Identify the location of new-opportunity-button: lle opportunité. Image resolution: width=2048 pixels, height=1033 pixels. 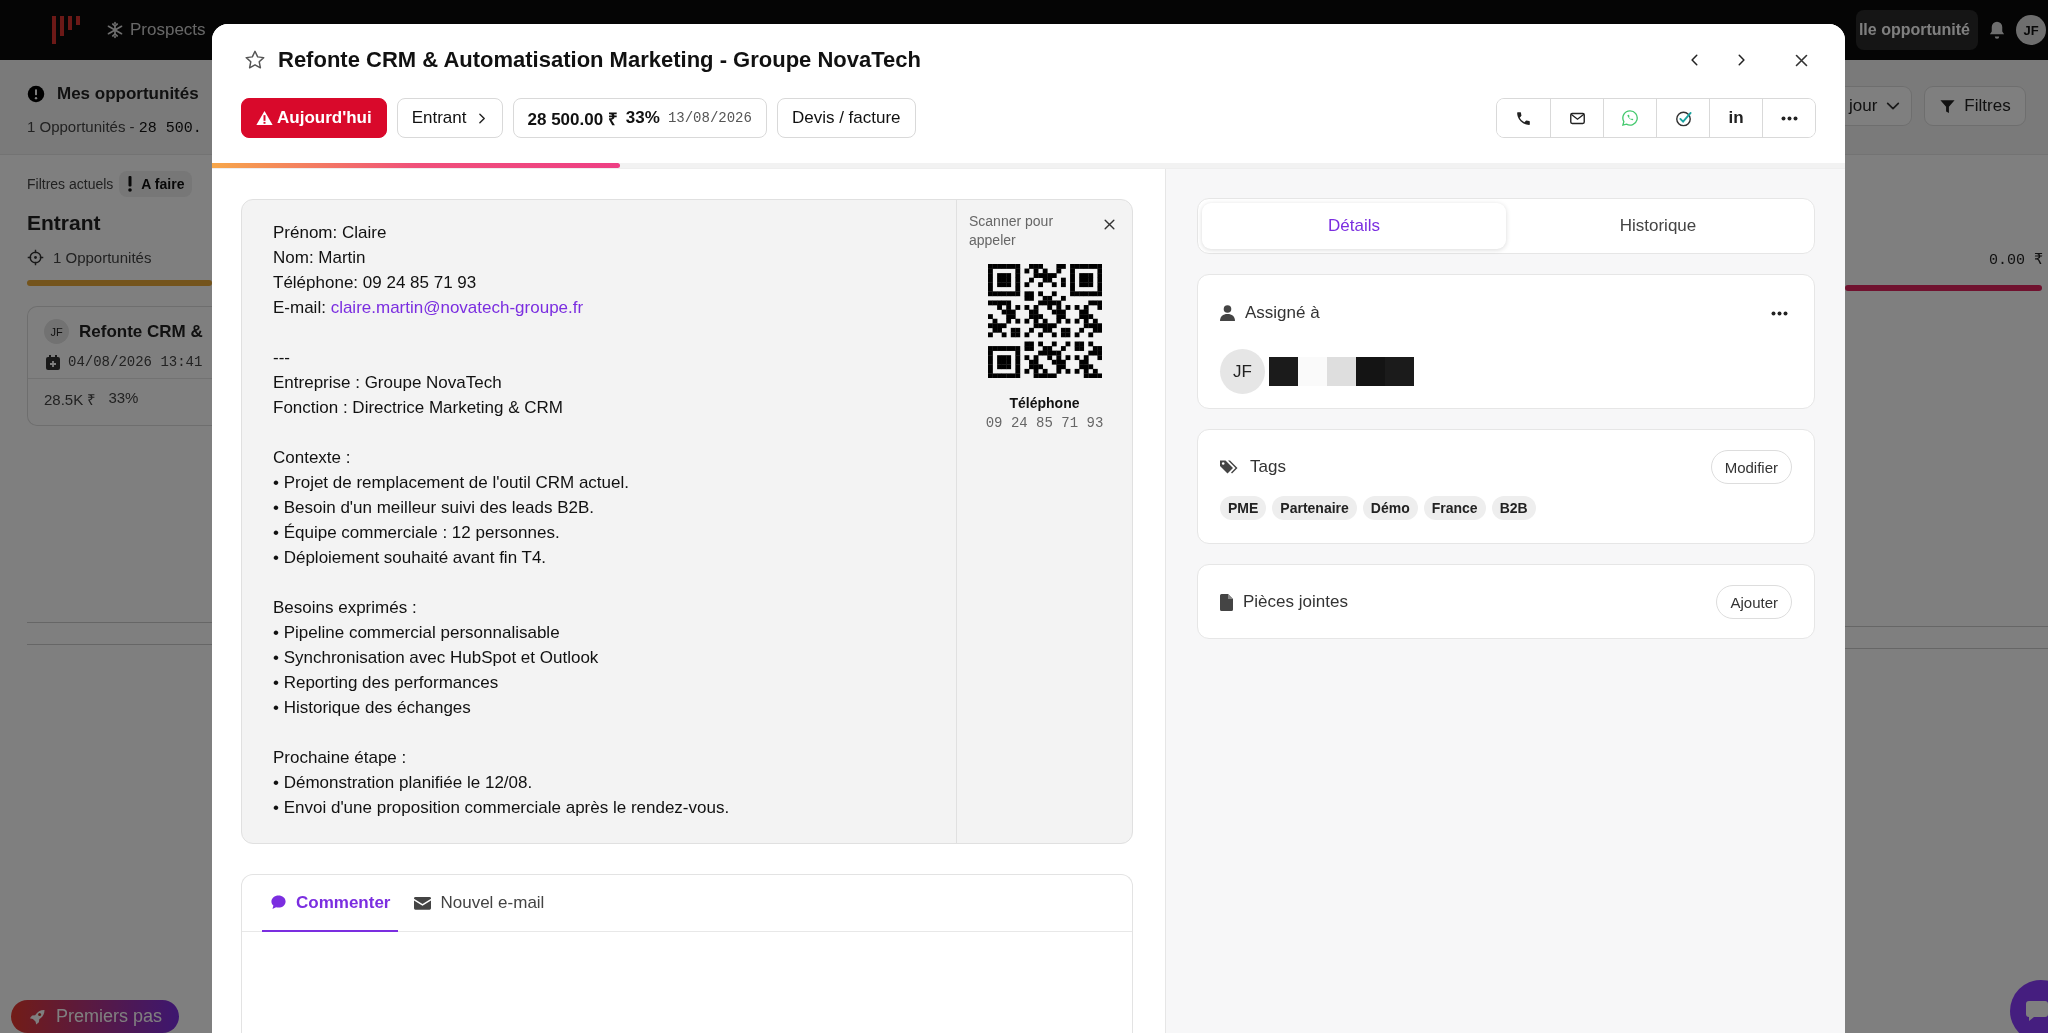
(1916, 30).